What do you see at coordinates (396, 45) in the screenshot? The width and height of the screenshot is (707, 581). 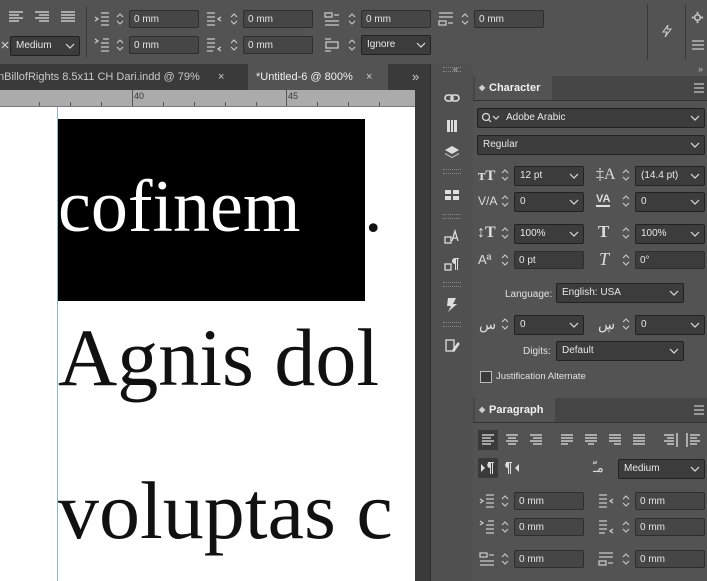 I see `ignore-dropdown: Ignore` at bounding box center [396, 45].